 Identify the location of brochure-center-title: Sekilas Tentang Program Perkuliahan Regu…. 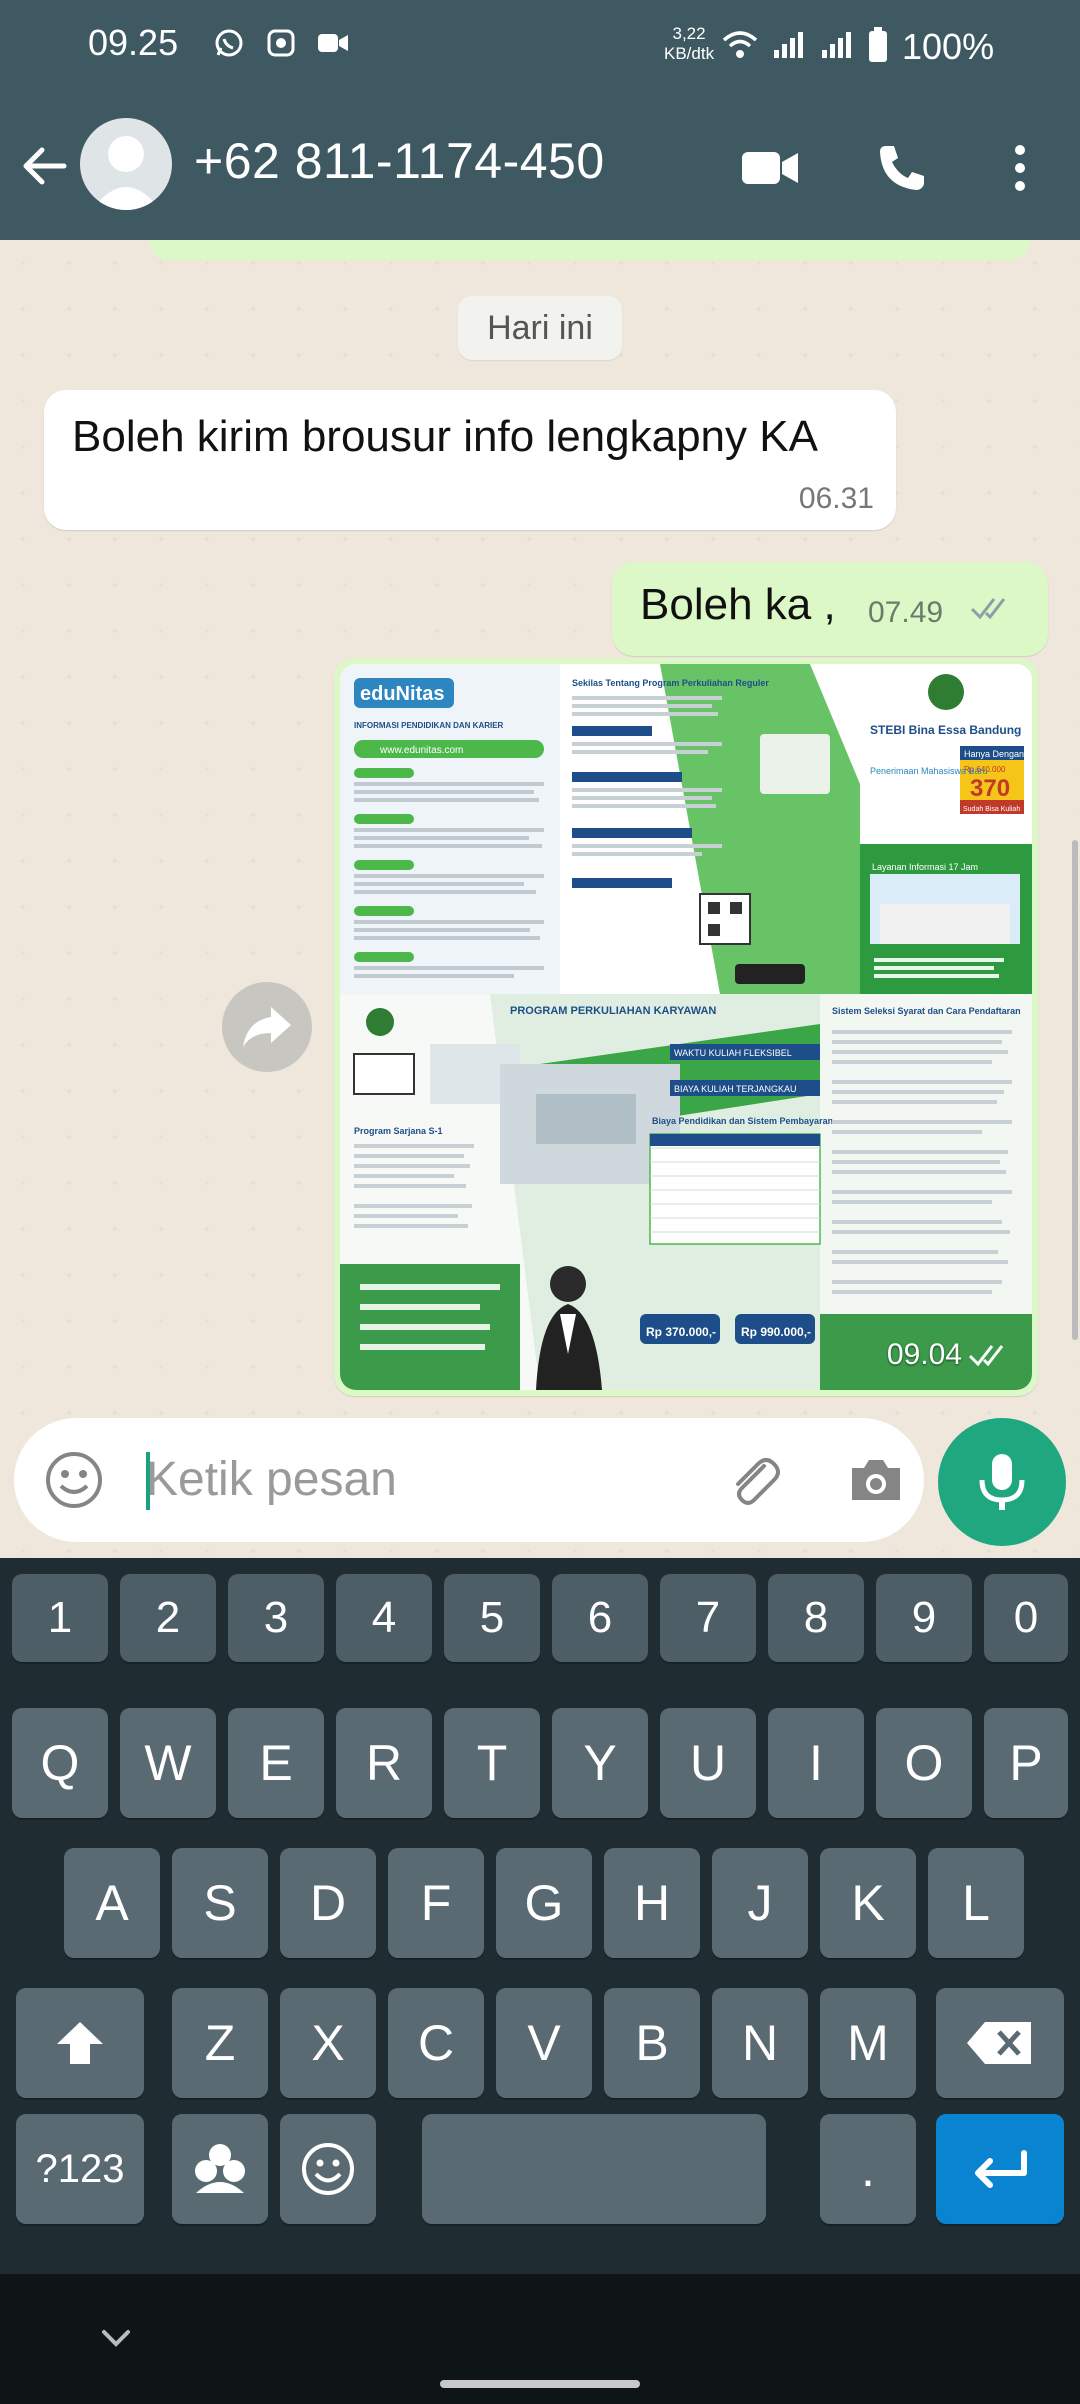
(670, 683).